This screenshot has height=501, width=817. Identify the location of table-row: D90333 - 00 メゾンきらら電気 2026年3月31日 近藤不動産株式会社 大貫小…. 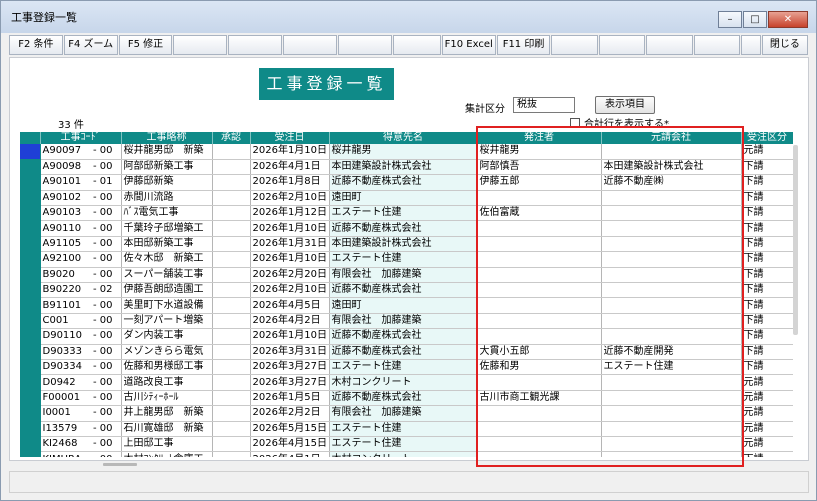
(406, 352).